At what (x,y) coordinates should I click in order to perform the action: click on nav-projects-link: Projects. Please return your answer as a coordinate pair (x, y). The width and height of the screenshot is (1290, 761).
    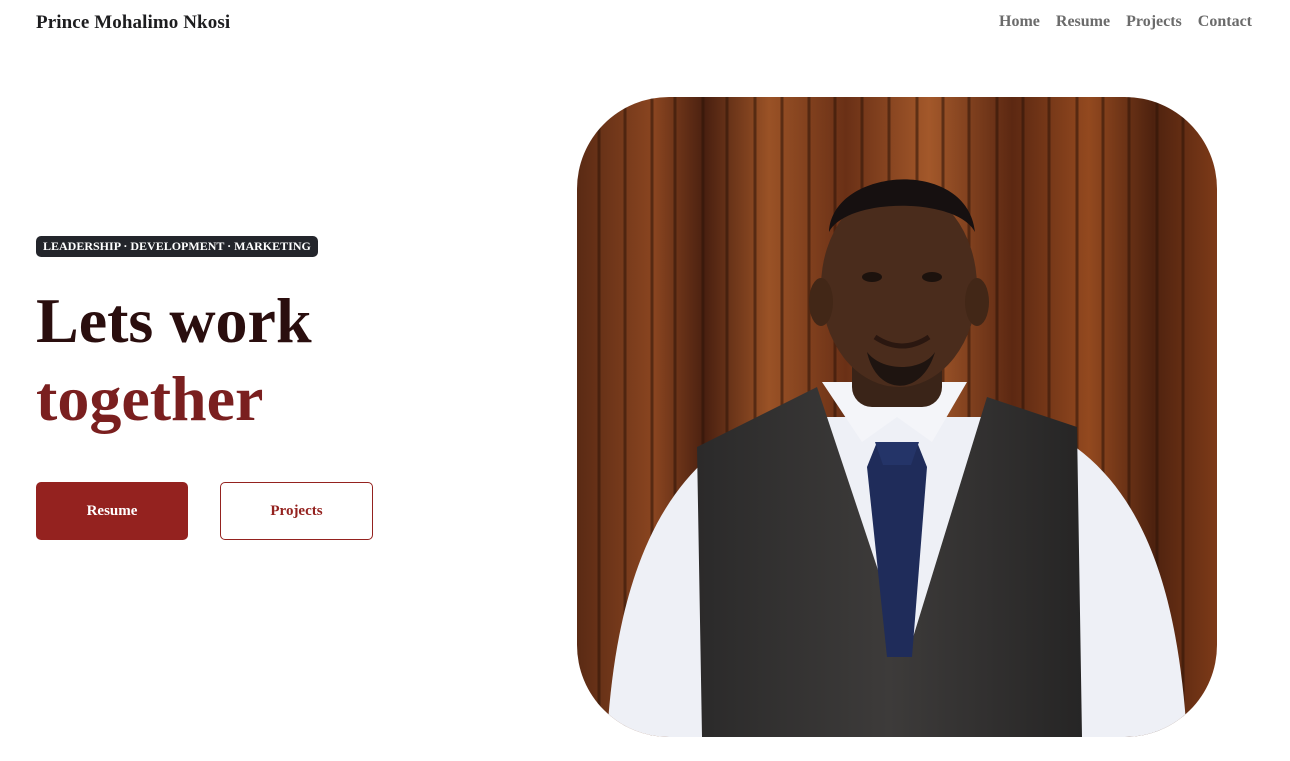
    Looking at the image, I should click on (1154, 22).